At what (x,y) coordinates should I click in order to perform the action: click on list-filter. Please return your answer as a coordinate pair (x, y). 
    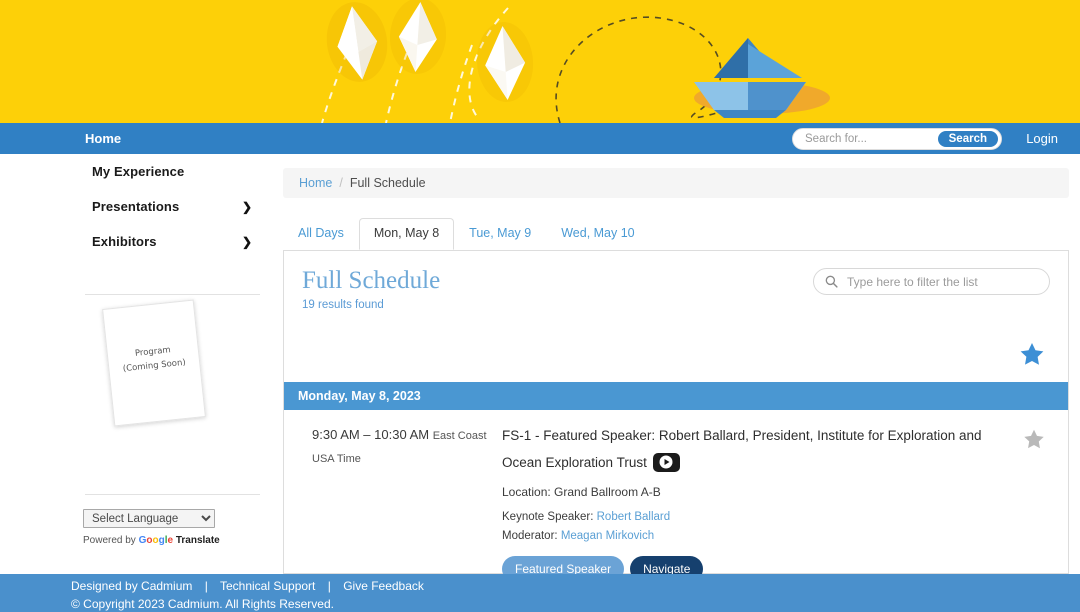
    Looking at the image, I should click on (931, 281).